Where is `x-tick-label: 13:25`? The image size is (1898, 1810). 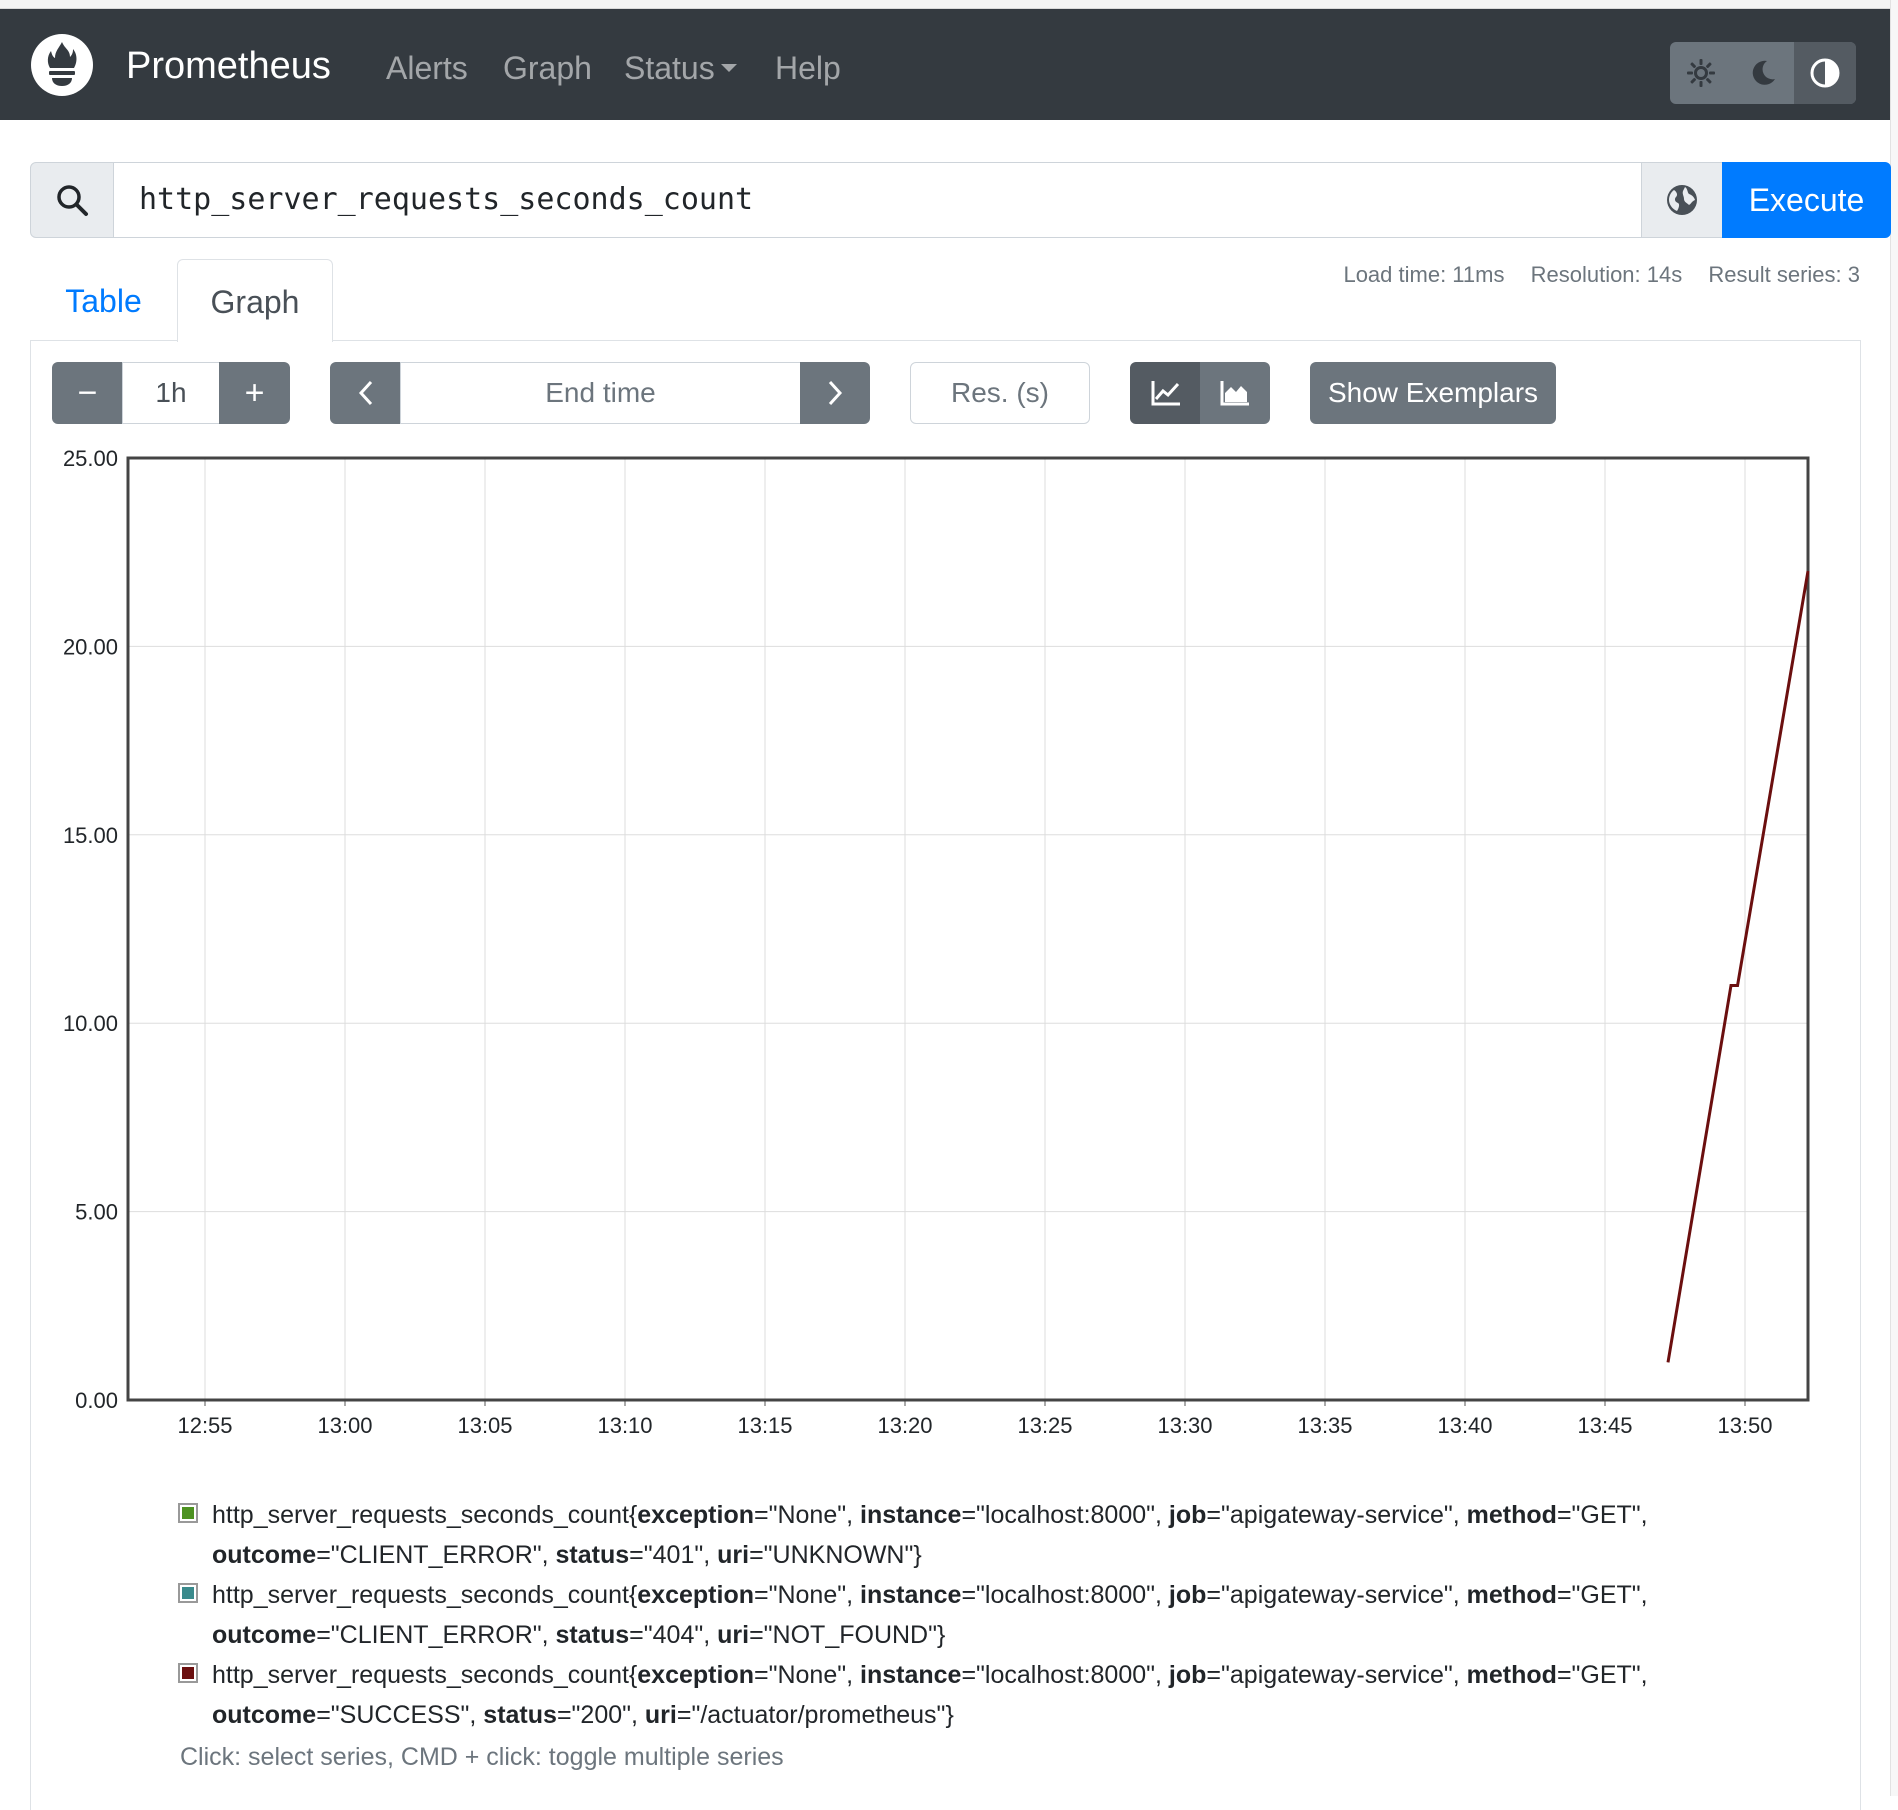 x-tick-label: 13:25 is located at coordinates (1044, 1425).